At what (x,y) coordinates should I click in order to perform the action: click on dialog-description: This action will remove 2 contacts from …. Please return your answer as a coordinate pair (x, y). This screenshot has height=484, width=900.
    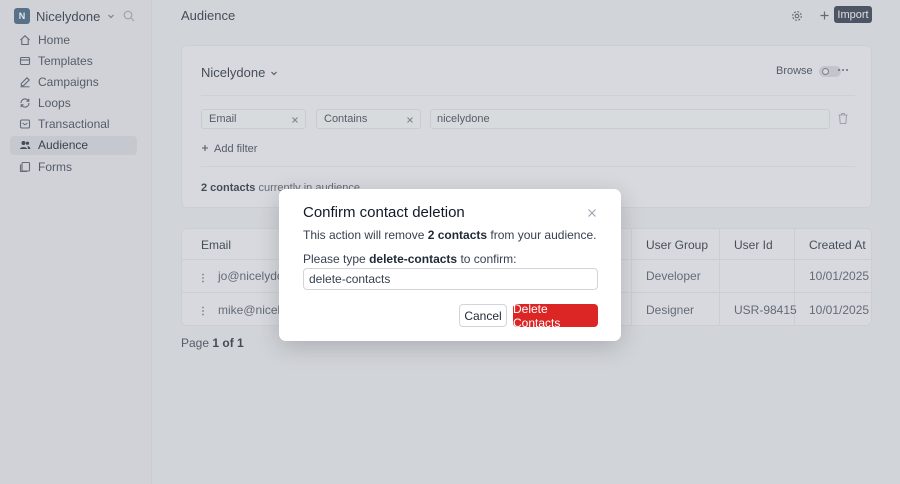
    Looking at the image, I should click on (449, 235).